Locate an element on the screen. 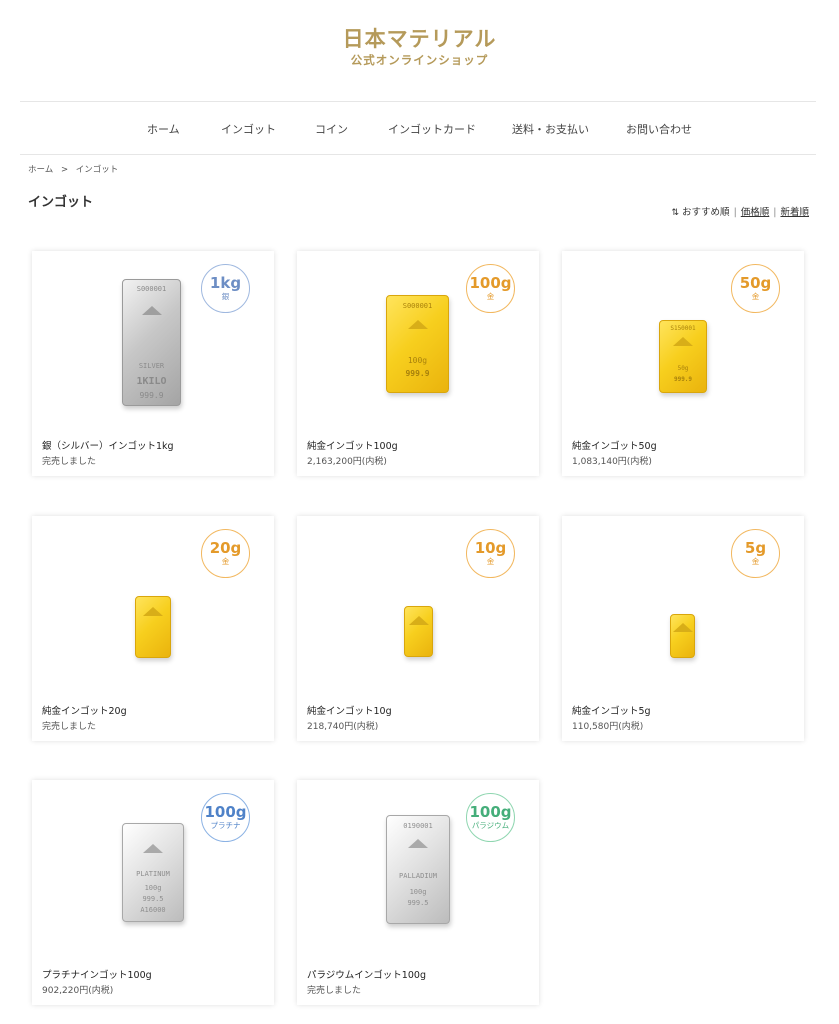  bar-stamp: S150001 is located at coordinates (683, 328).